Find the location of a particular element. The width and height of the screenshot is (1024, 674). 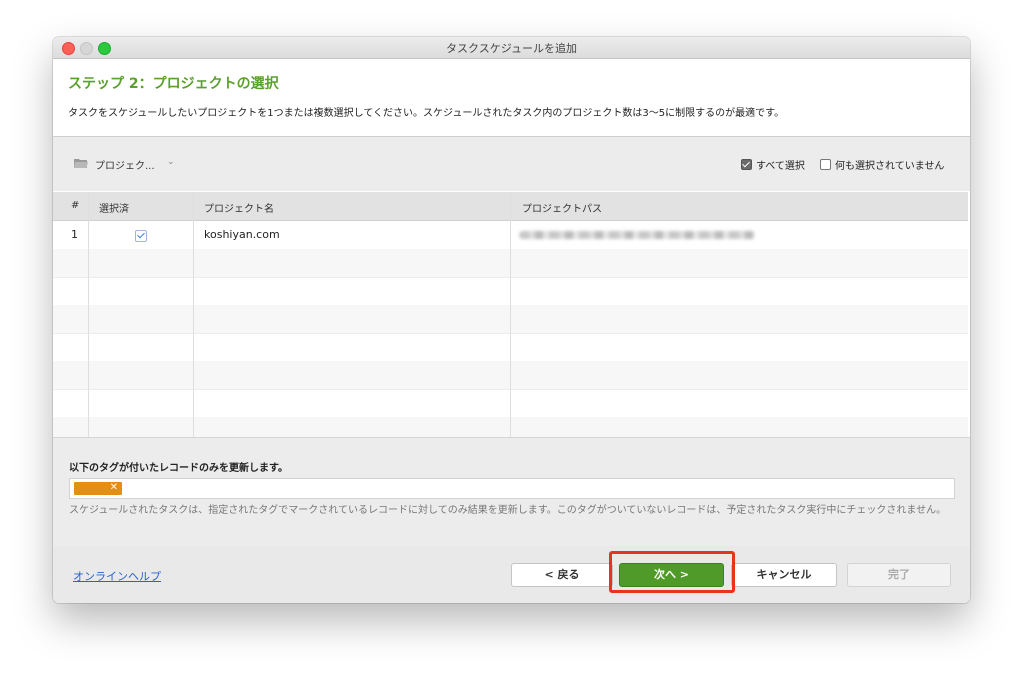

column-header-index: # is located at coordinates (75, 205).